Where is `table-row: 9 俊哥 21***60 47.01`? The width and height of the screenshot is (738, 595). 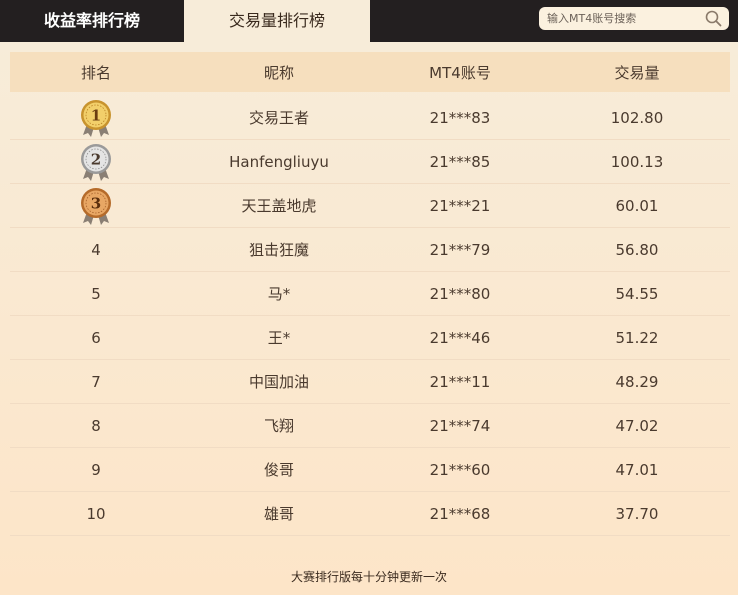
table-row: 9 俊哥 21***60 47.01 is located at coordinates (370, 470).